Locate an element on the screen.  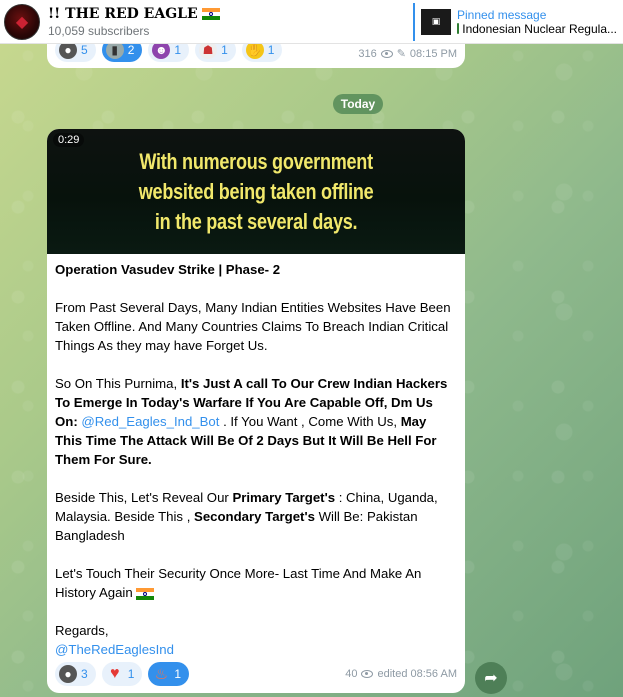
channel-title-text: !! THE RED EAGLE is located at coordinates (123, 13).